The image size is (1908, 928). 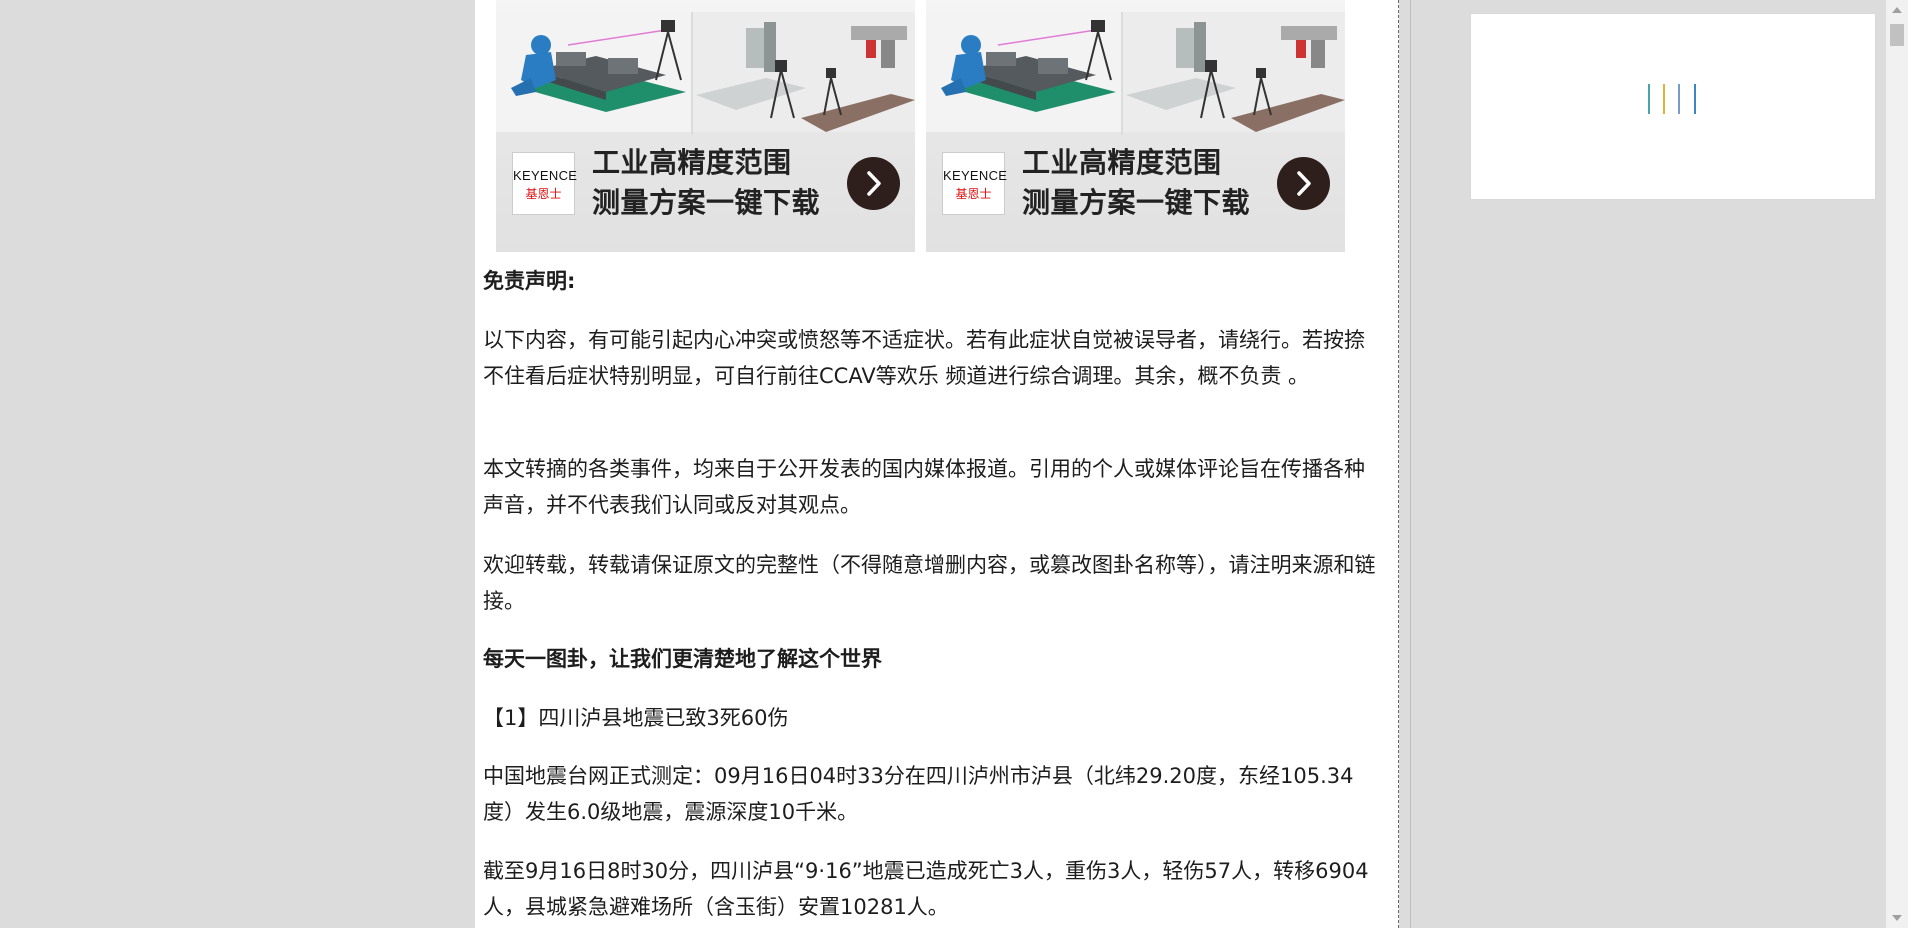 I want to click on vertical-scrollbar, so click(x=1897, y=464).